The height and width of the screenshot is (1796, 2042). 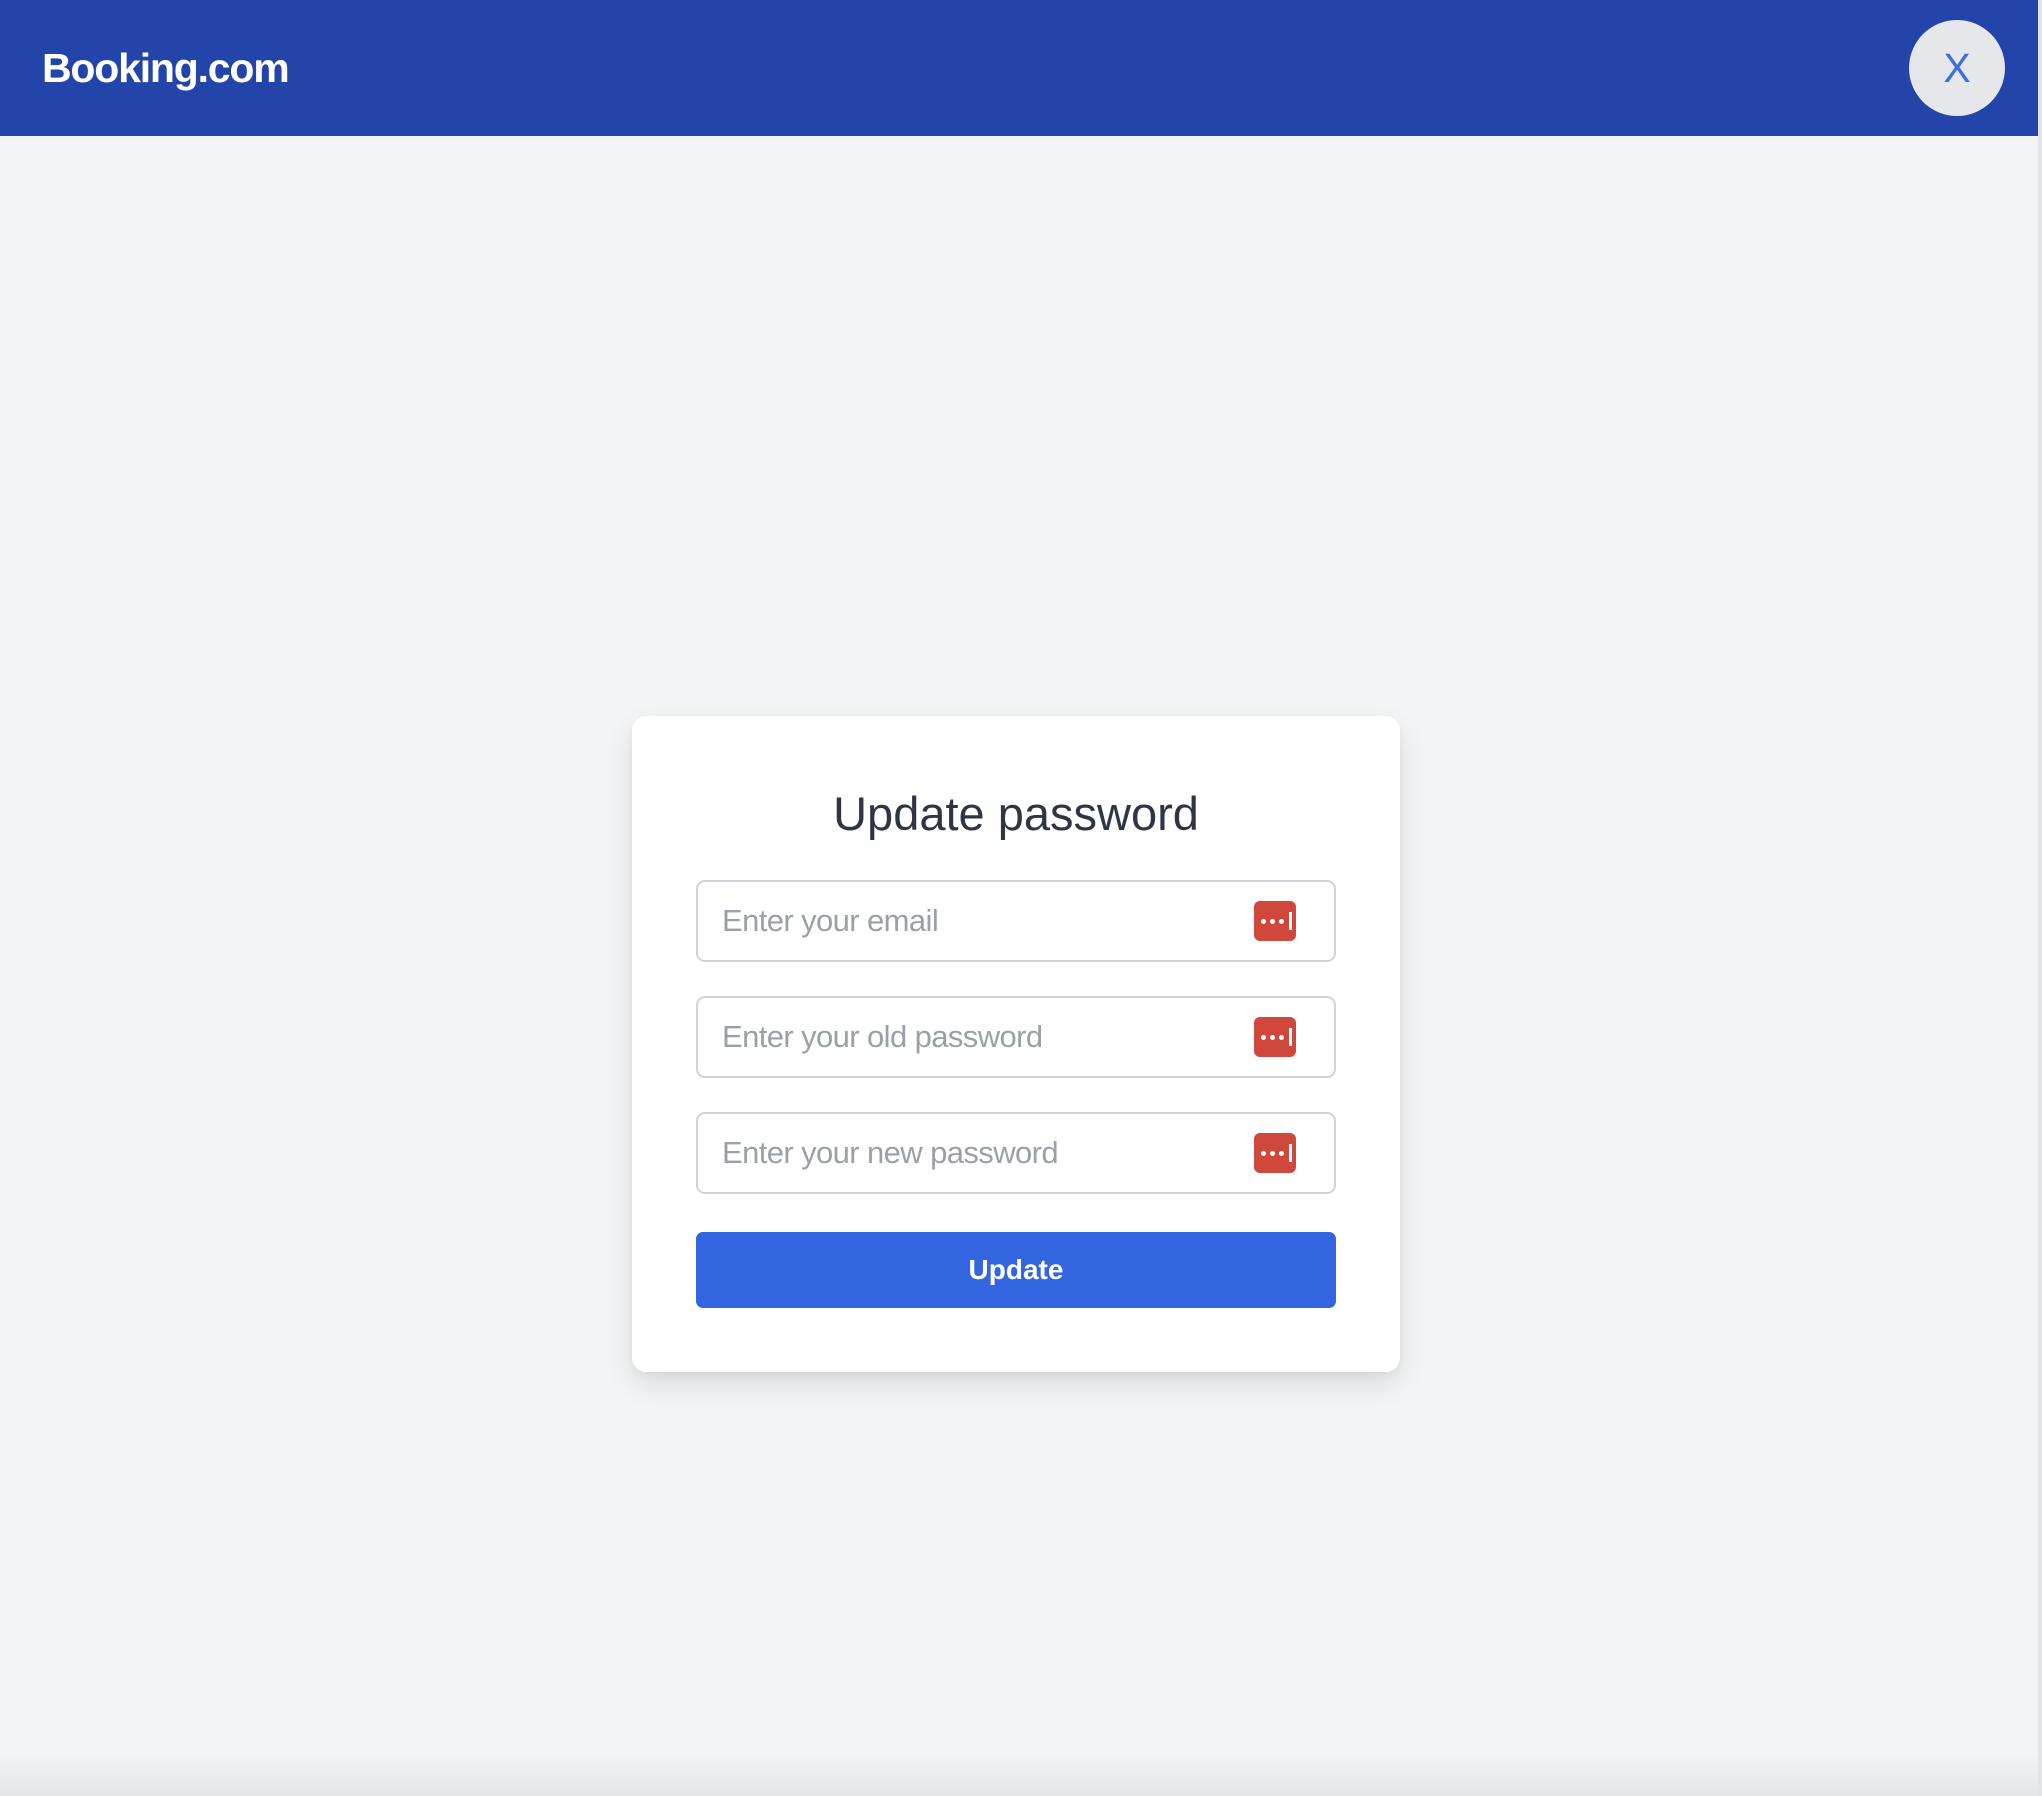 I want to click on brand-logo: Booking.com, so click(x=166, y=68).